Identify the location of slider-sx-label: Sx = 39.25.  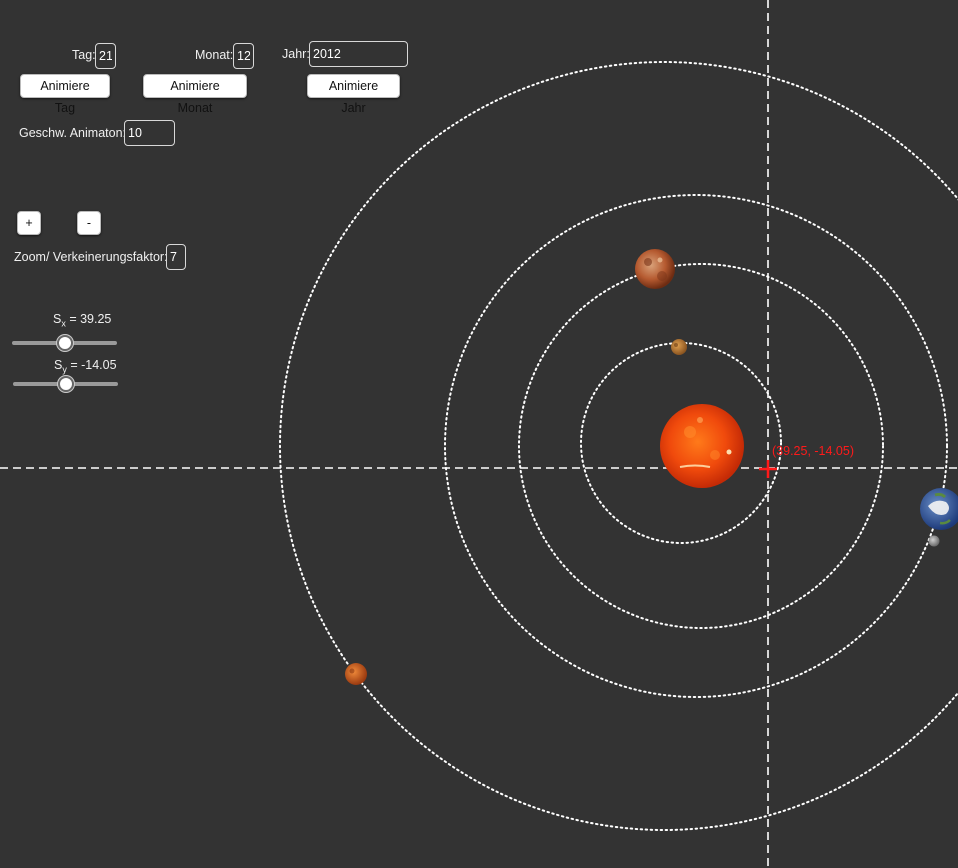
(82, 320).